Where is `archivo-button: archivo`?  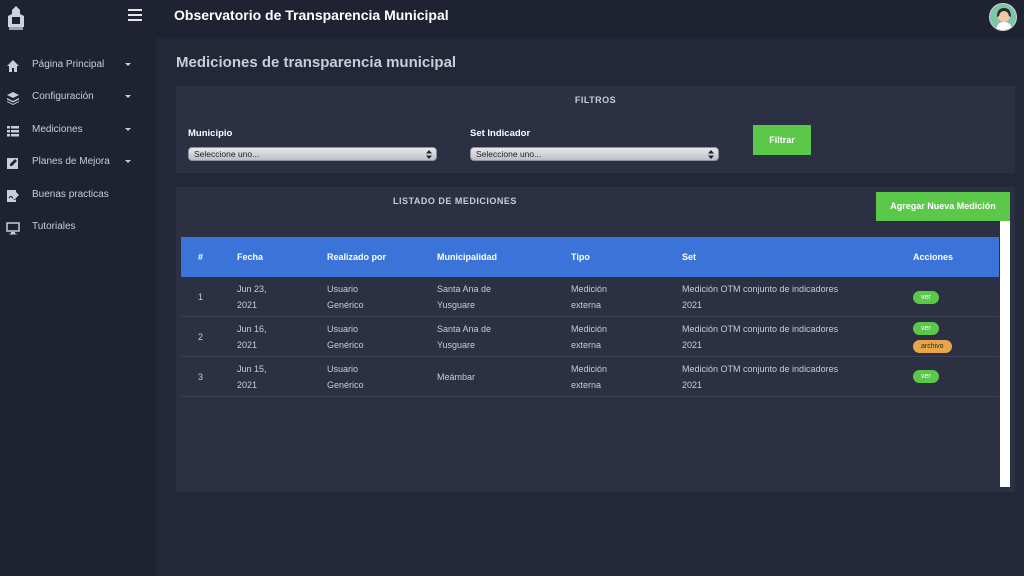 archivo-button: archivo is located at coordinates (932, 346).